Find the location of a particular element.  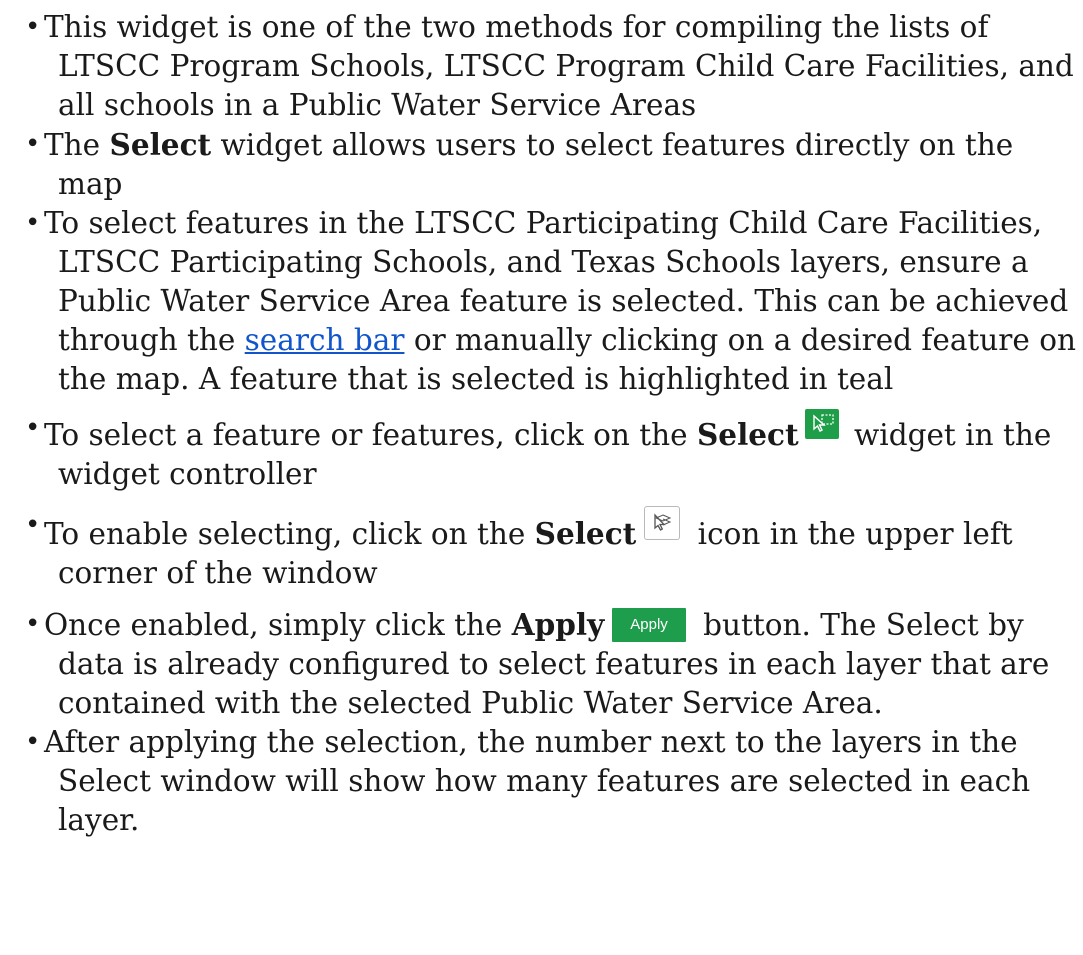

select-widget-icon is located at coordinates (821, 424).